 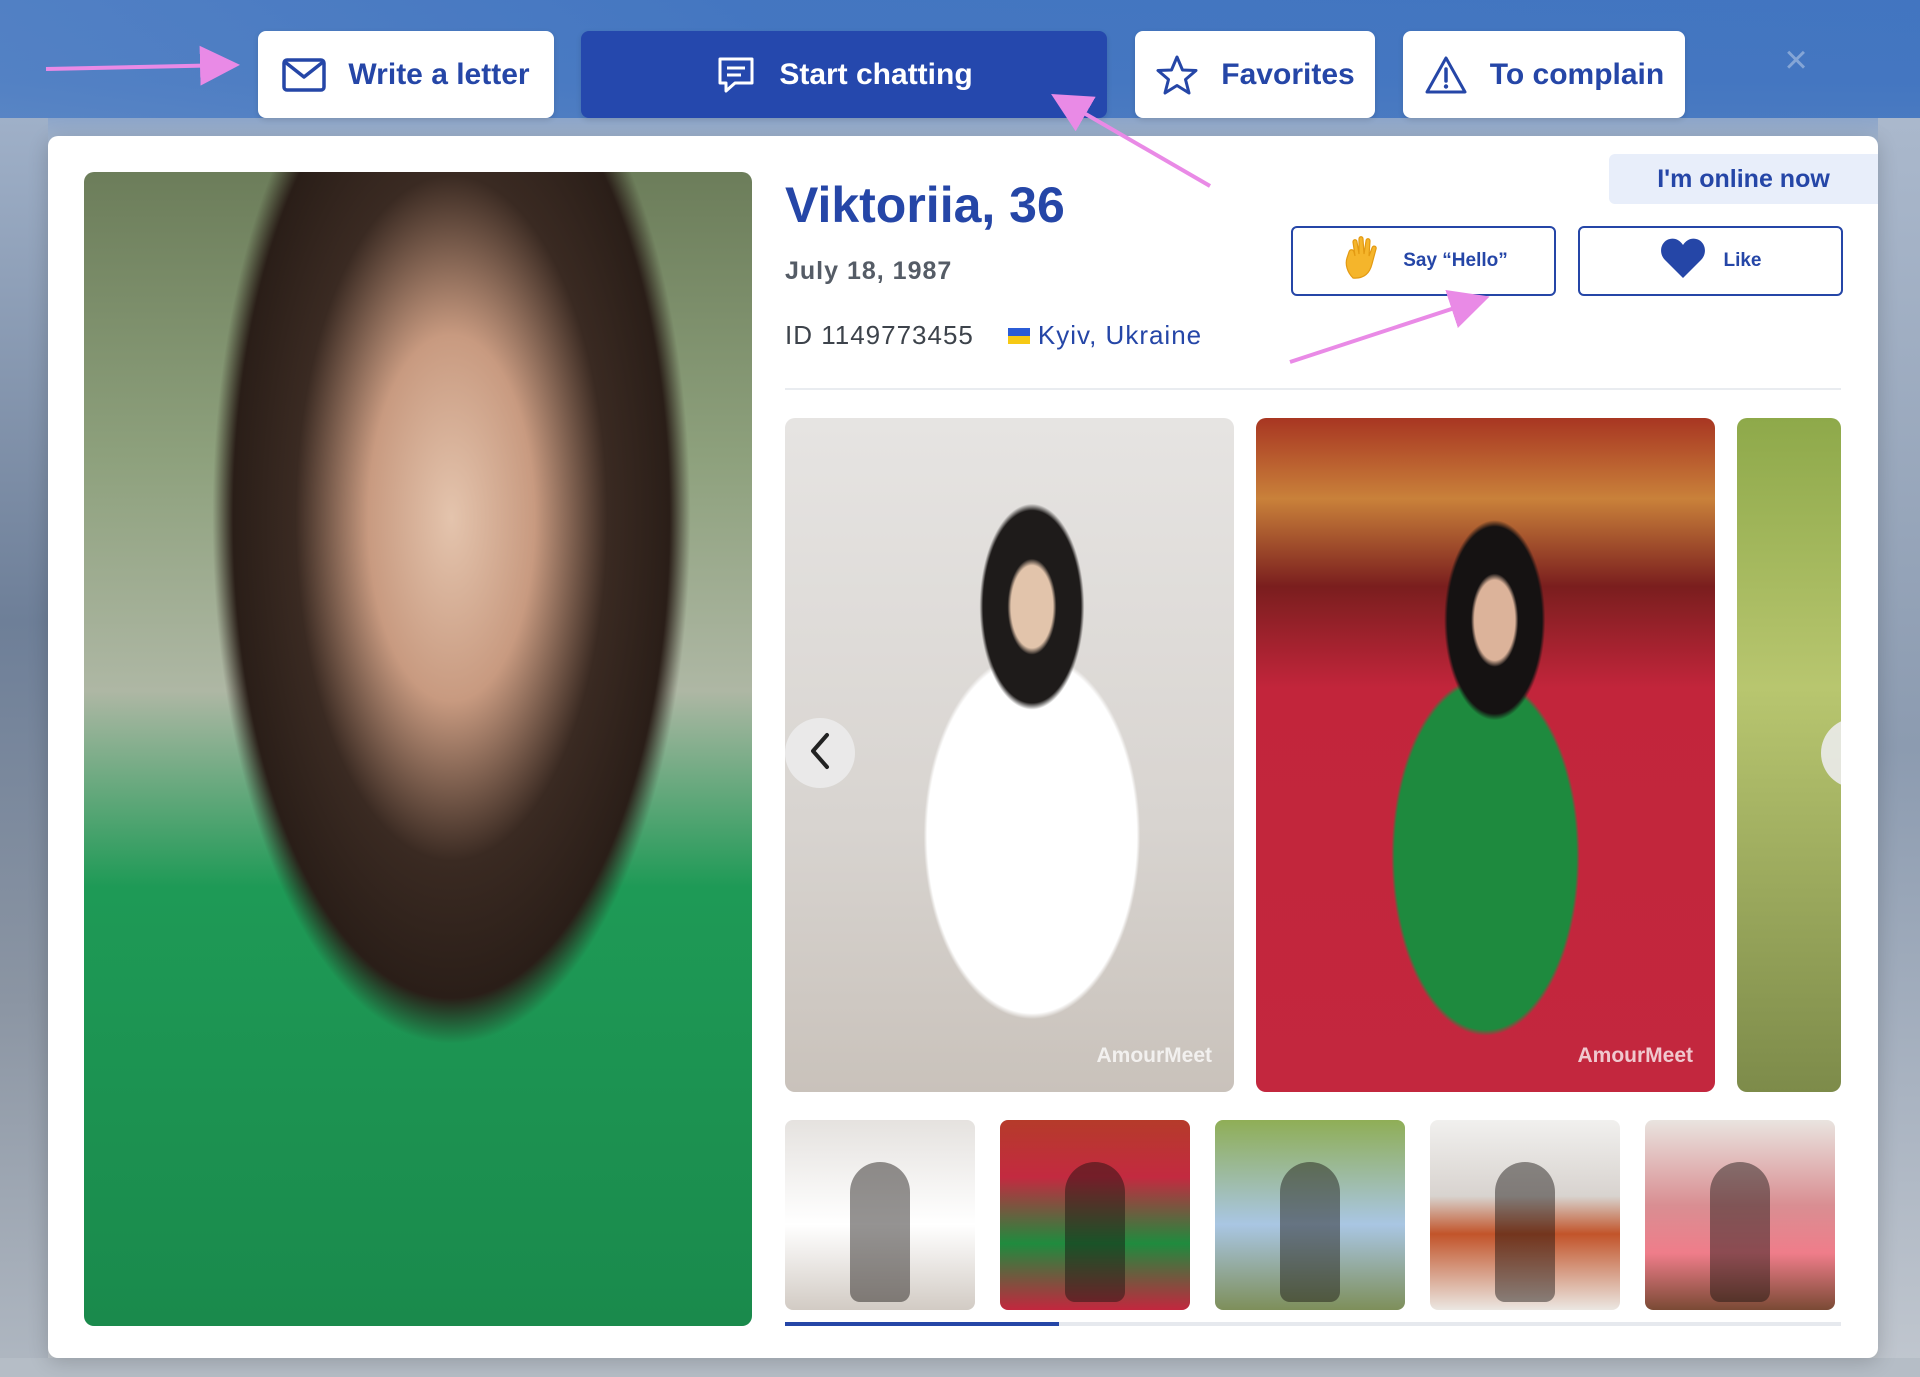 I want to click on profile-id-location: ID 1149773455 Kyiv, Ukraine, so click(x=993, y=335).